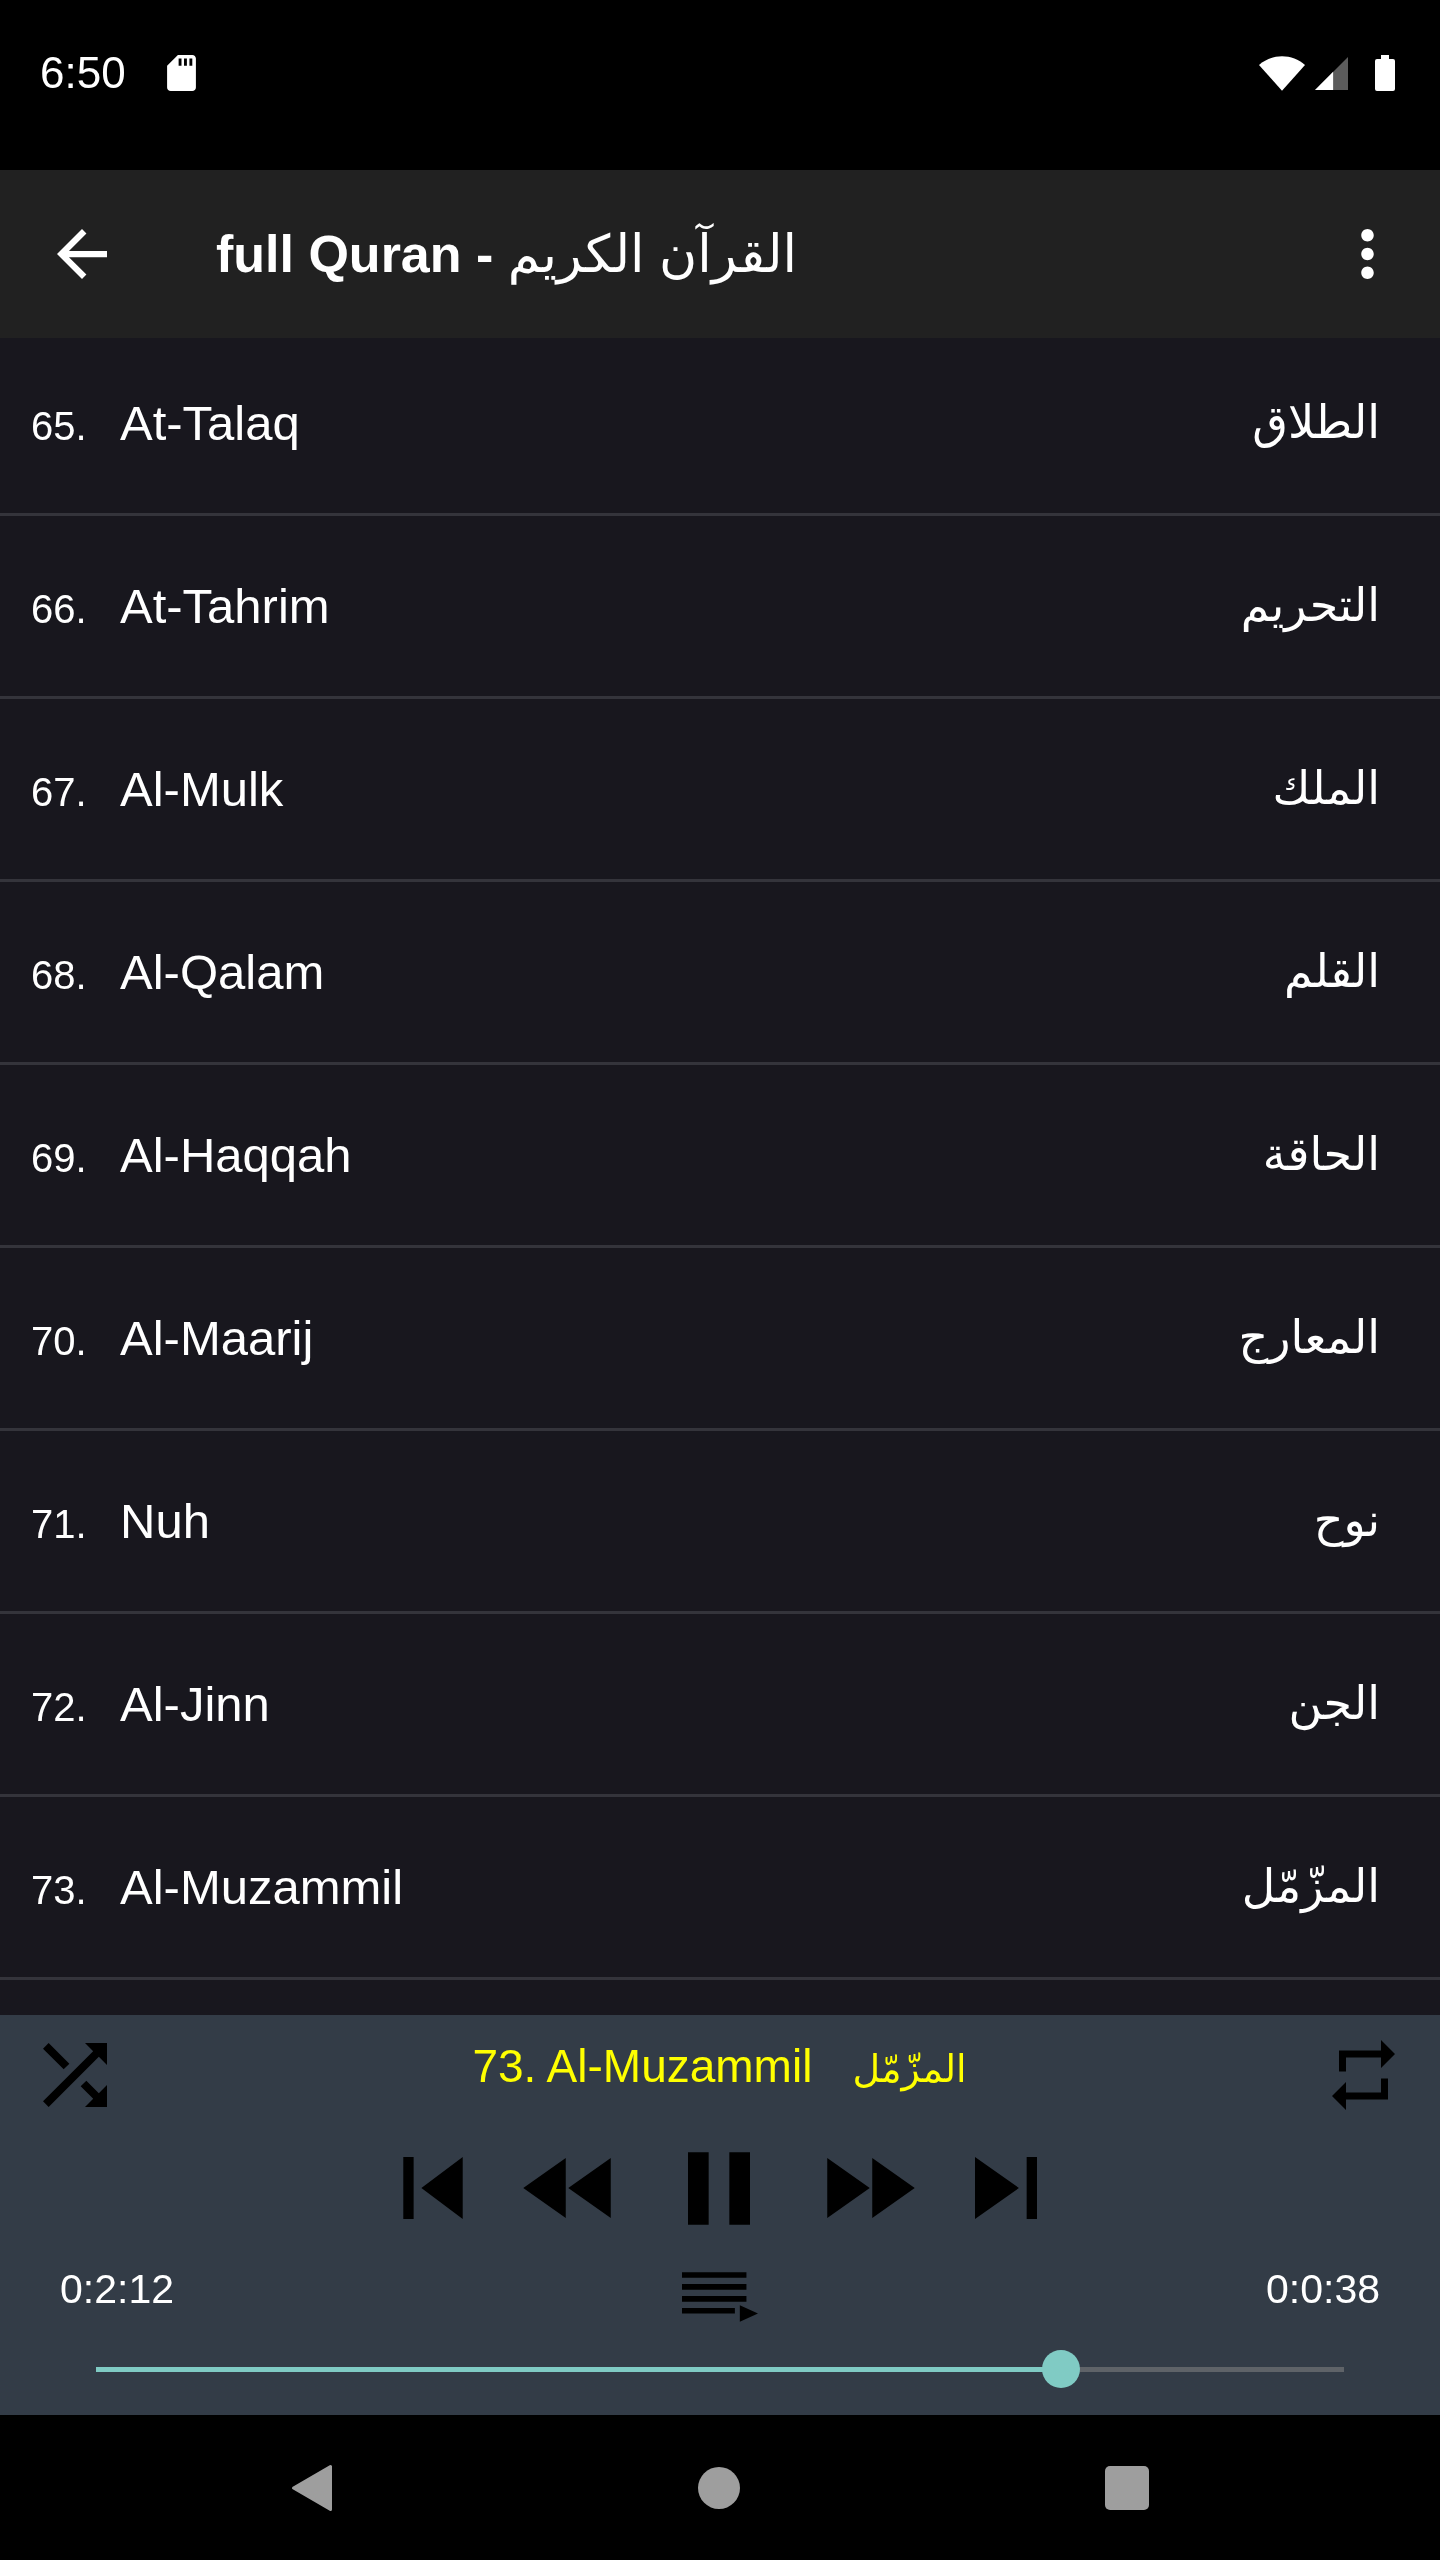 The width and height of the screenshot is (1440, 2560). Describe the element at coordinates (719, 2188) in the screenshot. I see `pause-icon` at that location.